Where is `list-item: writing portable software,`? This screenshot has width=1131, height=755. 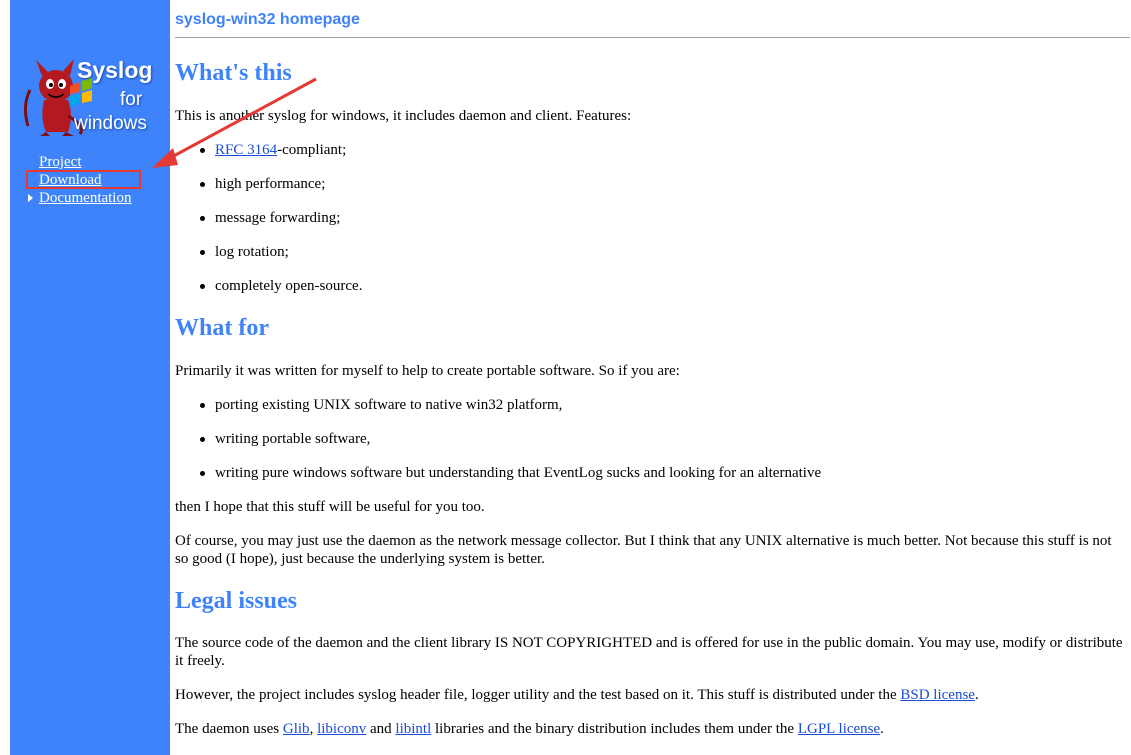
list-item: writing portable software, is located at coordinates (498, 447).